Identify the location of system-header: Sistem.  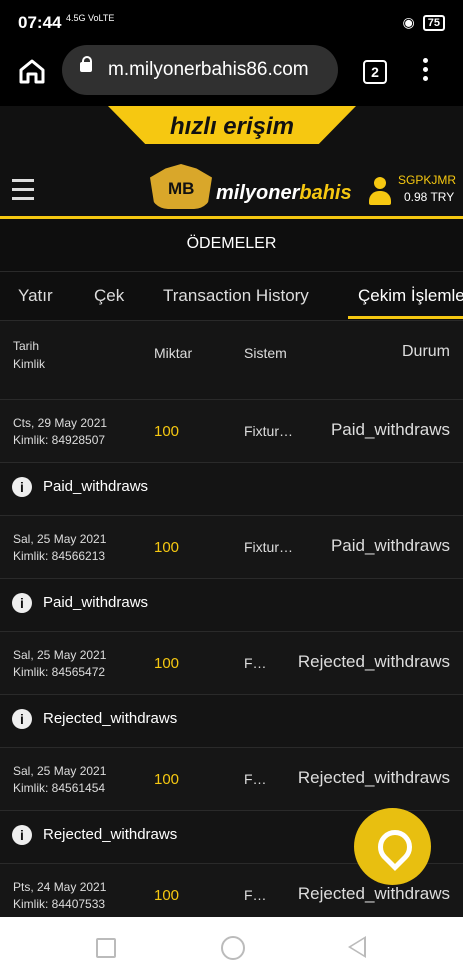
(265, 353).